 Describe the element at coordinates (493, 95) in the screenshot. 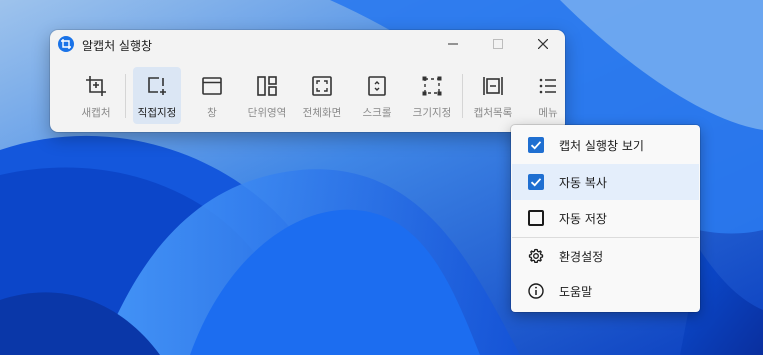

I see `tool-capture-list: 캡처목록` at that location.